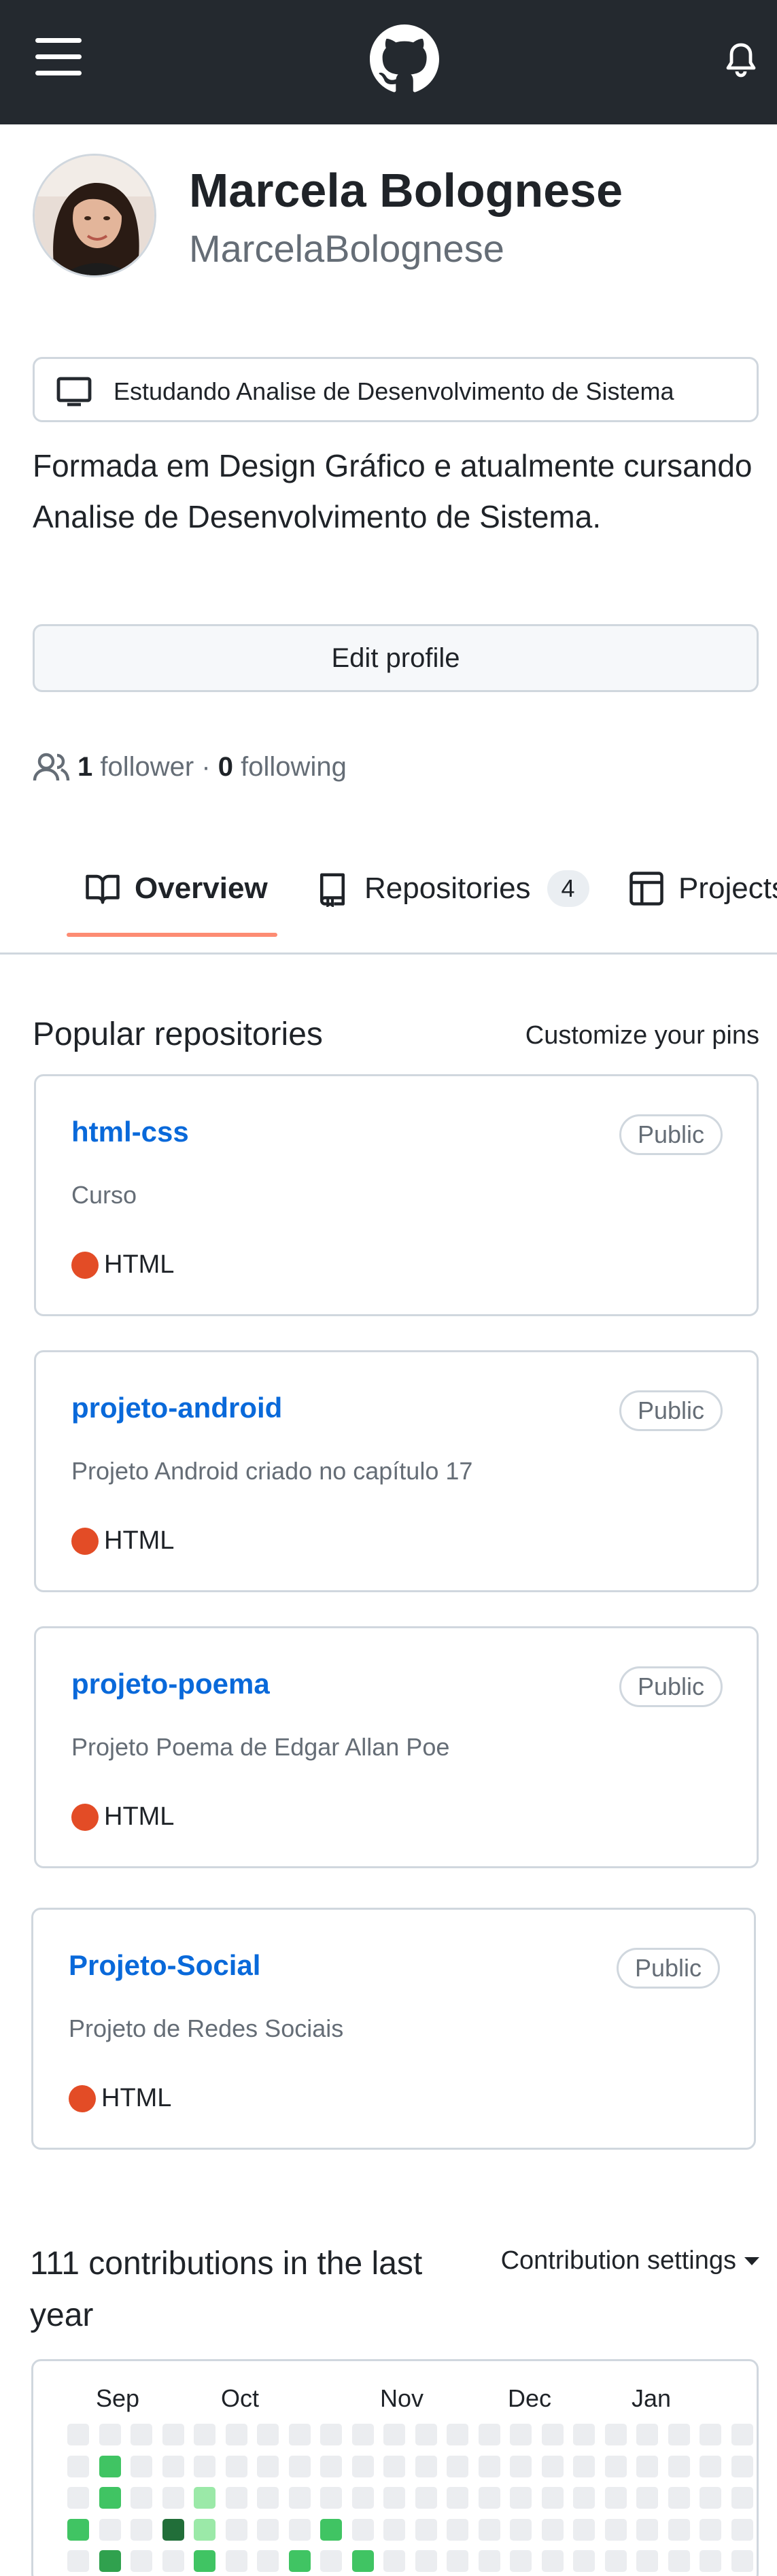 This screenshot has width=777, height=2576. Describe the element at coordinates (396, 658) in the screenshot. I see `edit-profile-button: Edit profile` at that location.